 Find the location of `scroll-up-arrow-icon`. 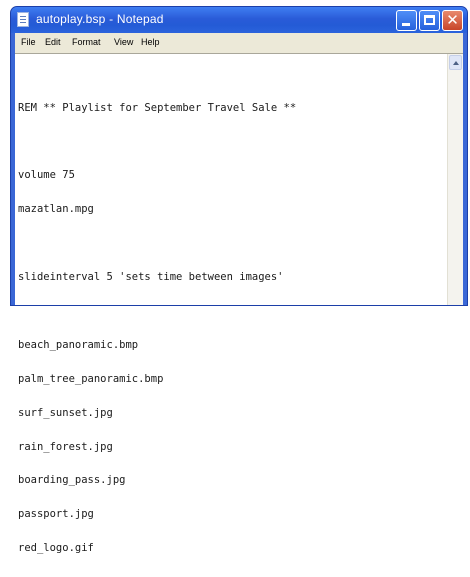

scroll-up-arrow-icon is located at coordinates (455, 62).